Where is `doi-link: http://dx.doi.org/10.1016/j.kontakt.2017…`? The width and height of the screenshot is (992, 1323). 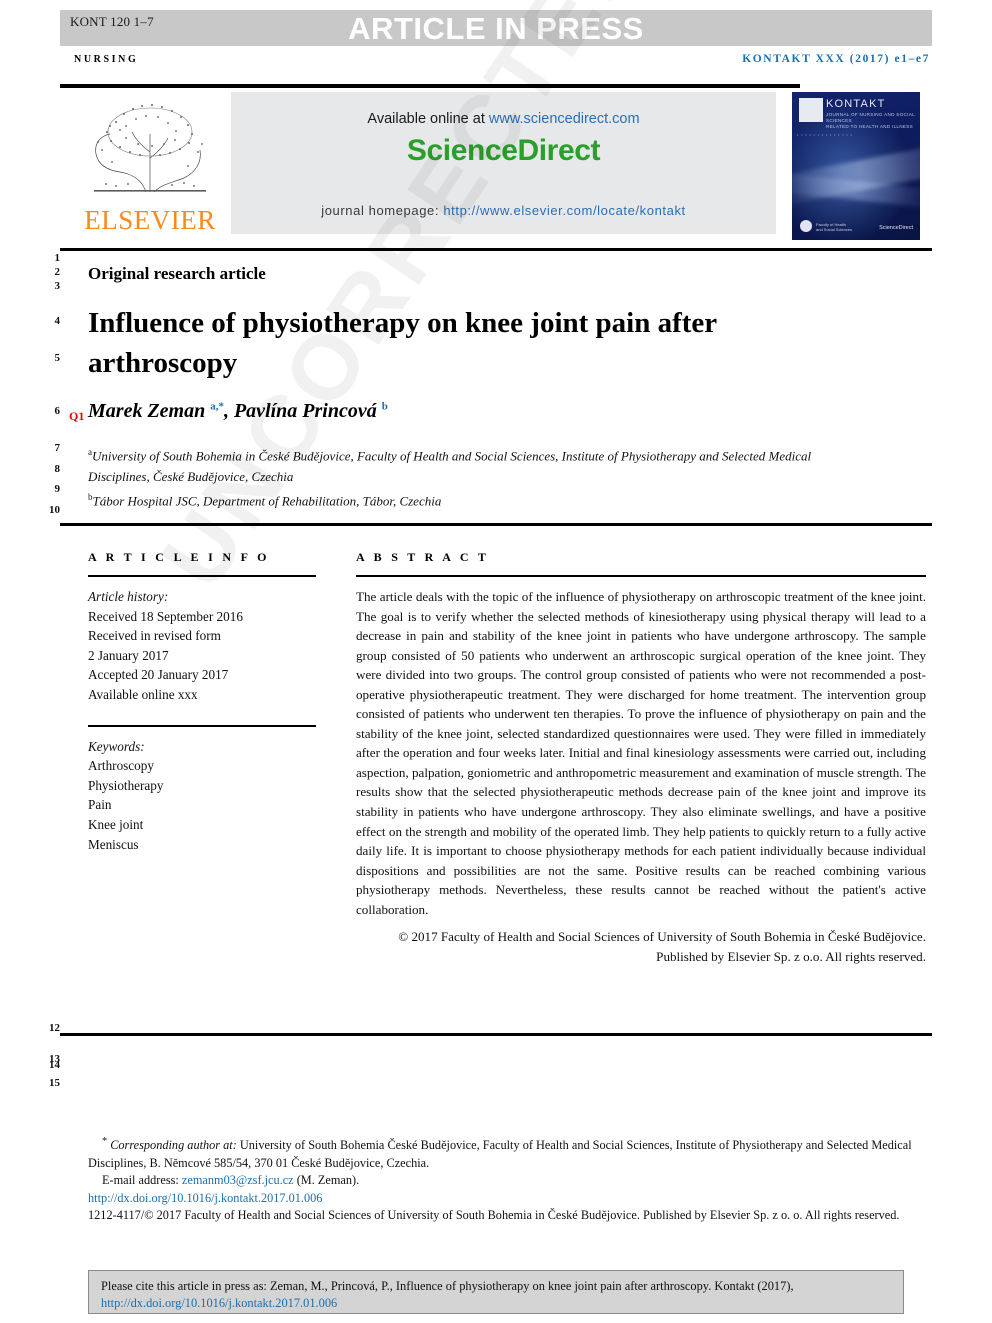
doi-link: http://dx.doi.org/10.1016/j.kontakt.2017… is located at coordinates (205, 1198).